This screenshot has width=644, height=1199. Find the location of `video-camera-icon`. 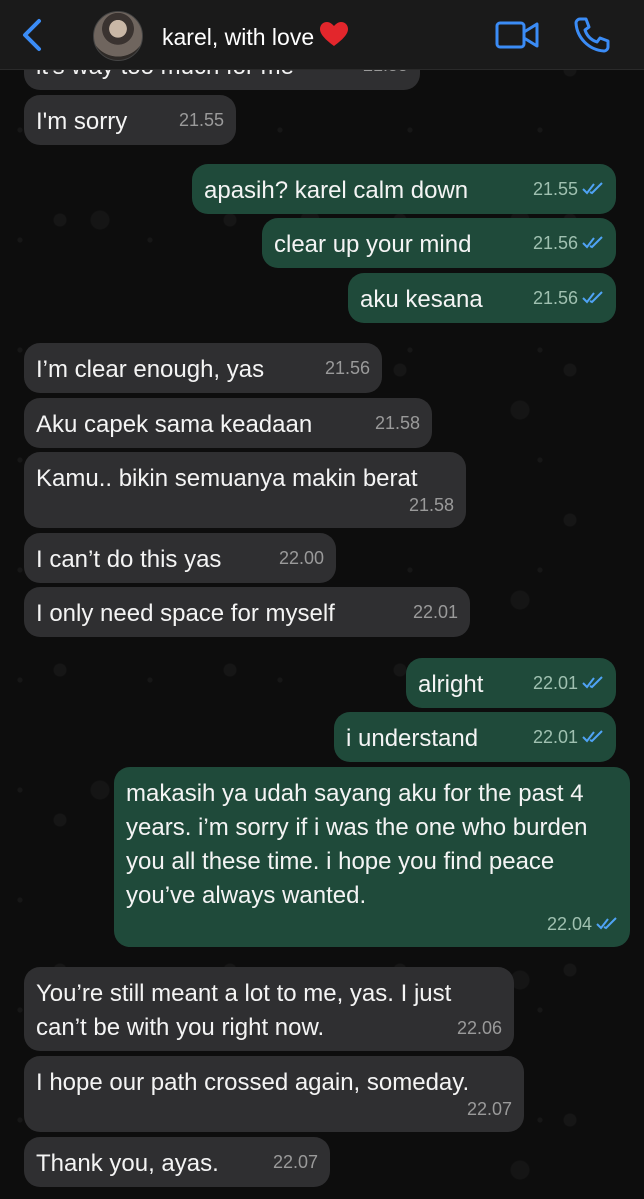

video-camera-icon is located at coordinates (517, 35).